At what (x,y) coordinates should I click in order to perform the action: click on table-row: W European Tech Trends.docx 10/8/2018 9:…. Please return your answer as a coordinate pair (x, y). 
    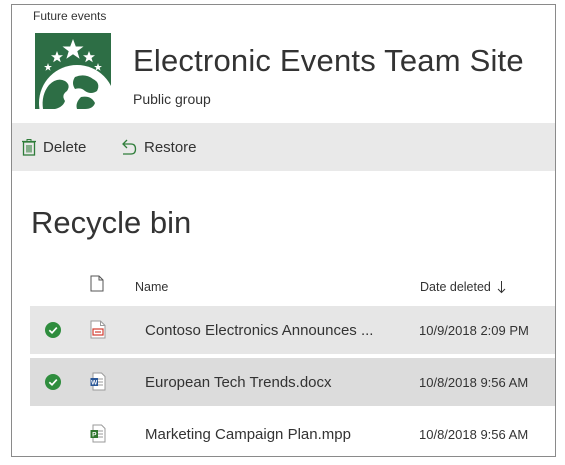
    Looking at the image, I should click on (292, 382).